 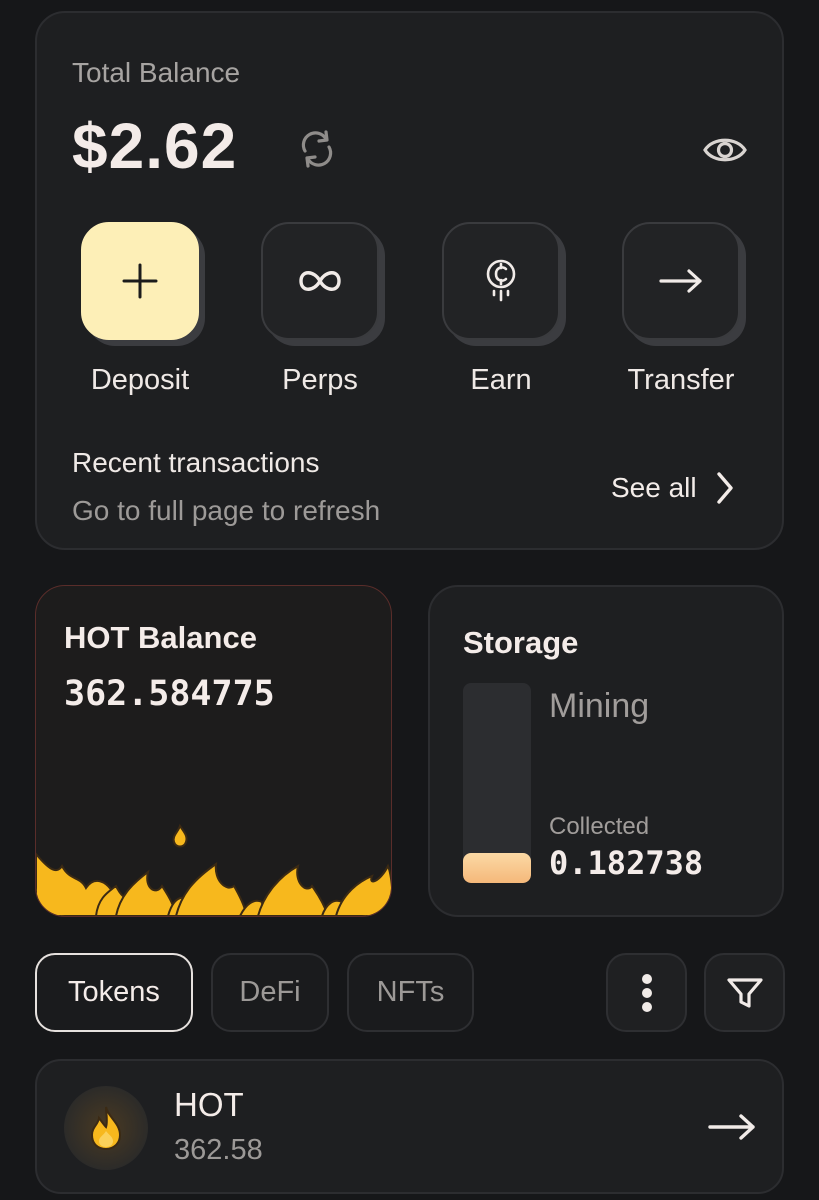 I want to click on tab-defi: DeFi, so click(x=270, y=992).